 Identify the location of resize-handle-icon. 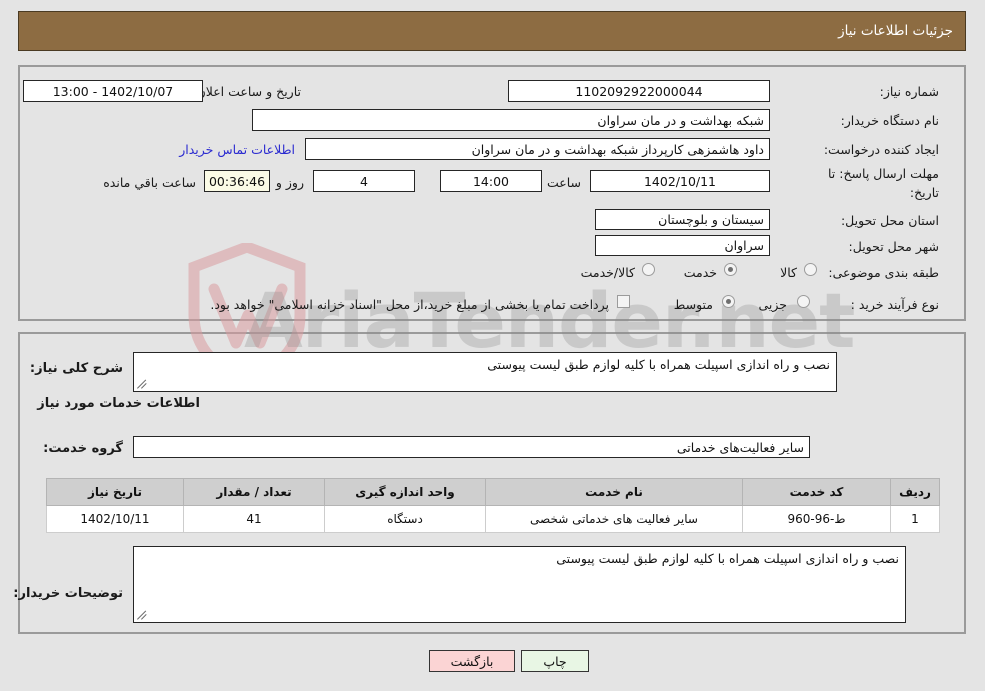
(142, 384).